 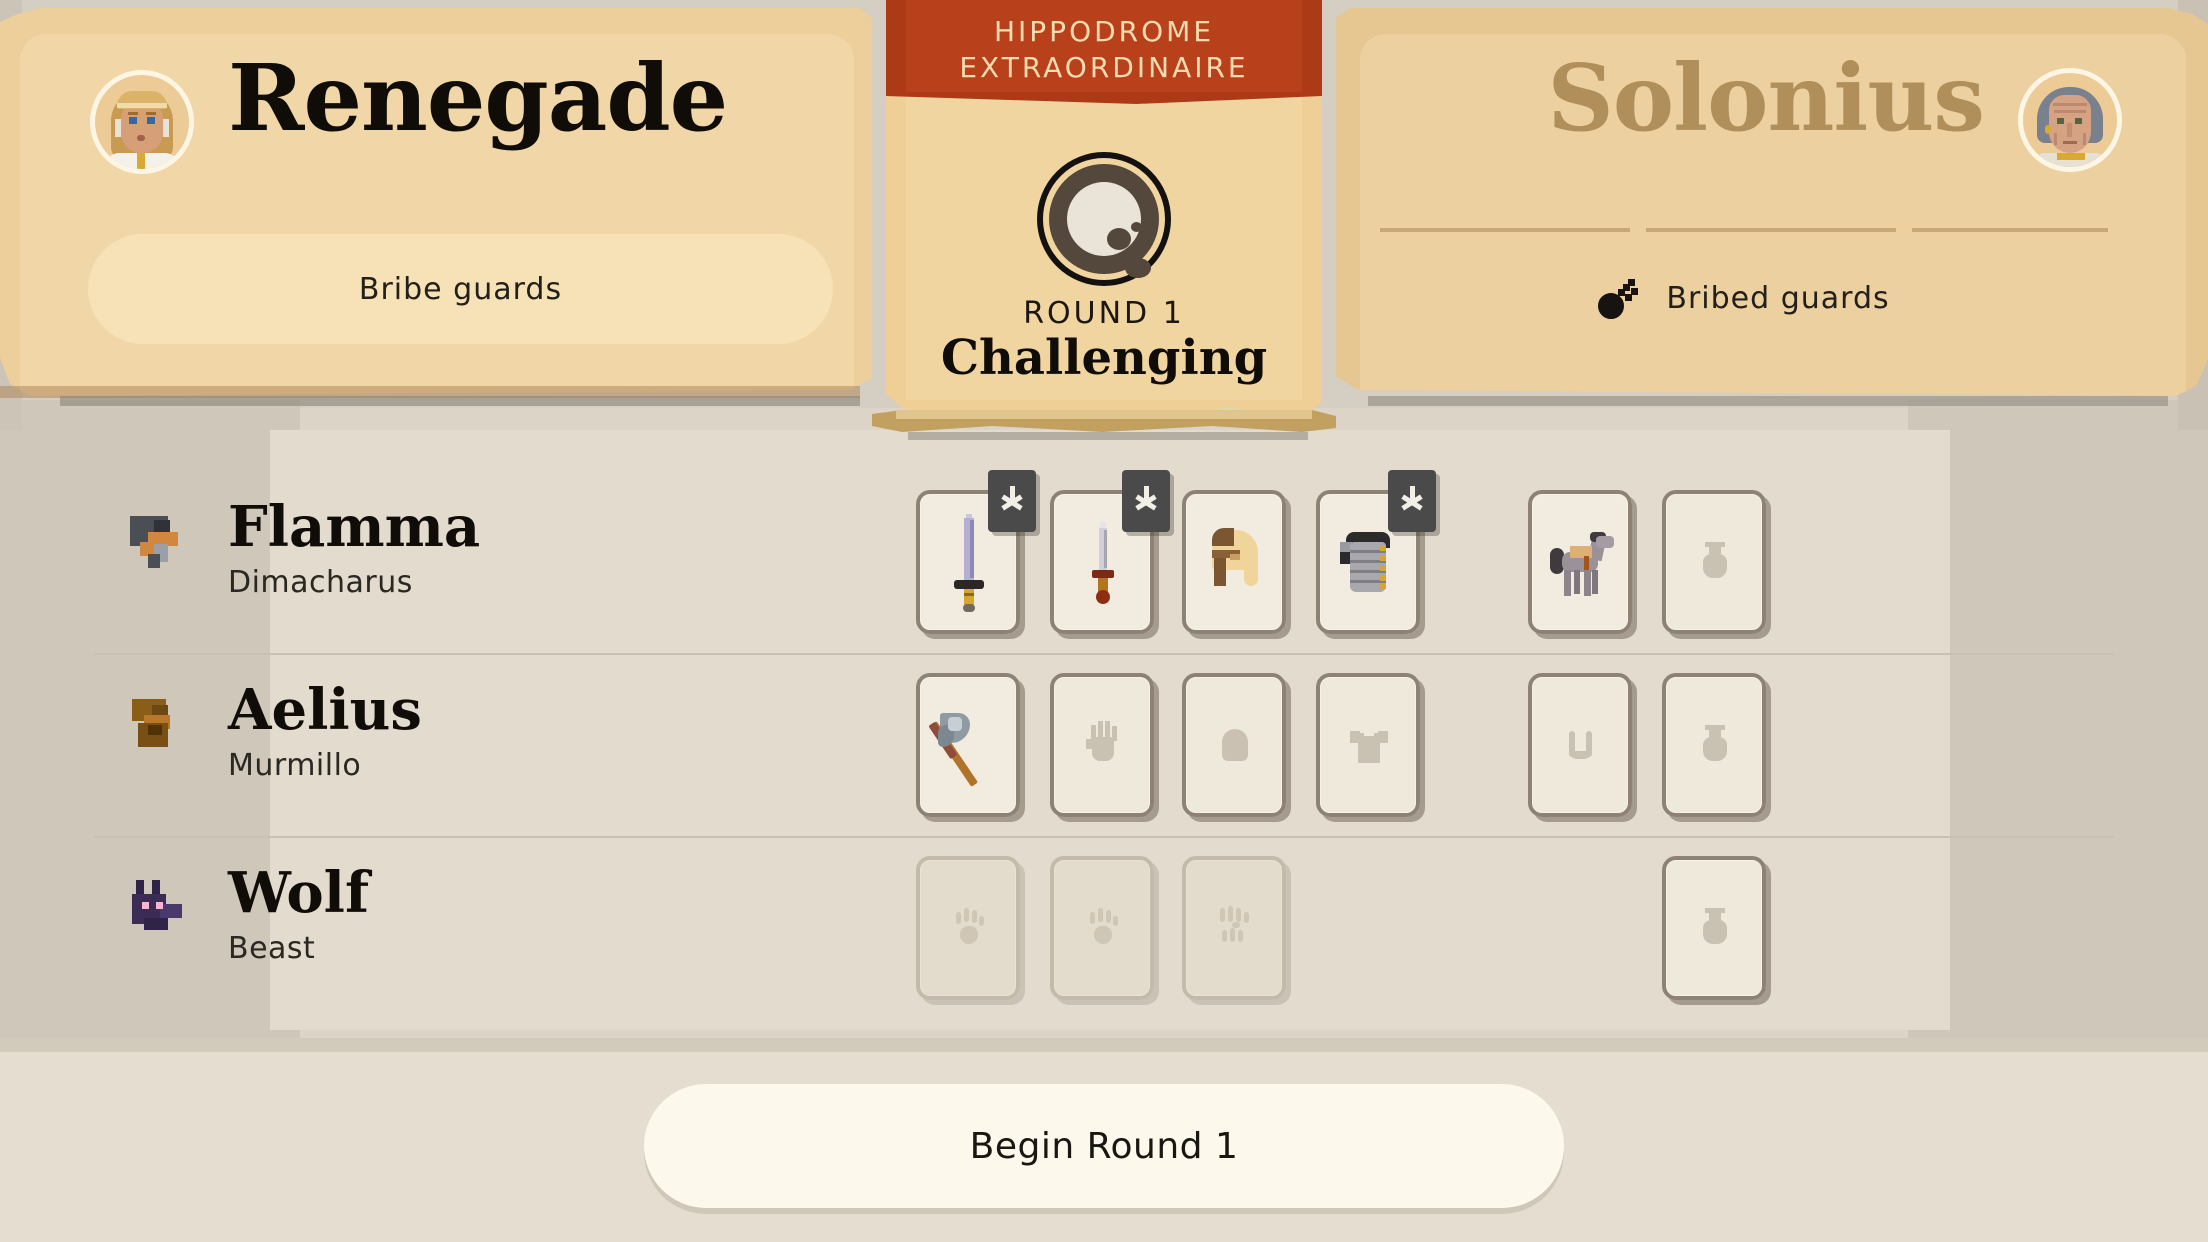 I want to click on fighter-row: Wolf Beast, so click(x=1104, y=927).